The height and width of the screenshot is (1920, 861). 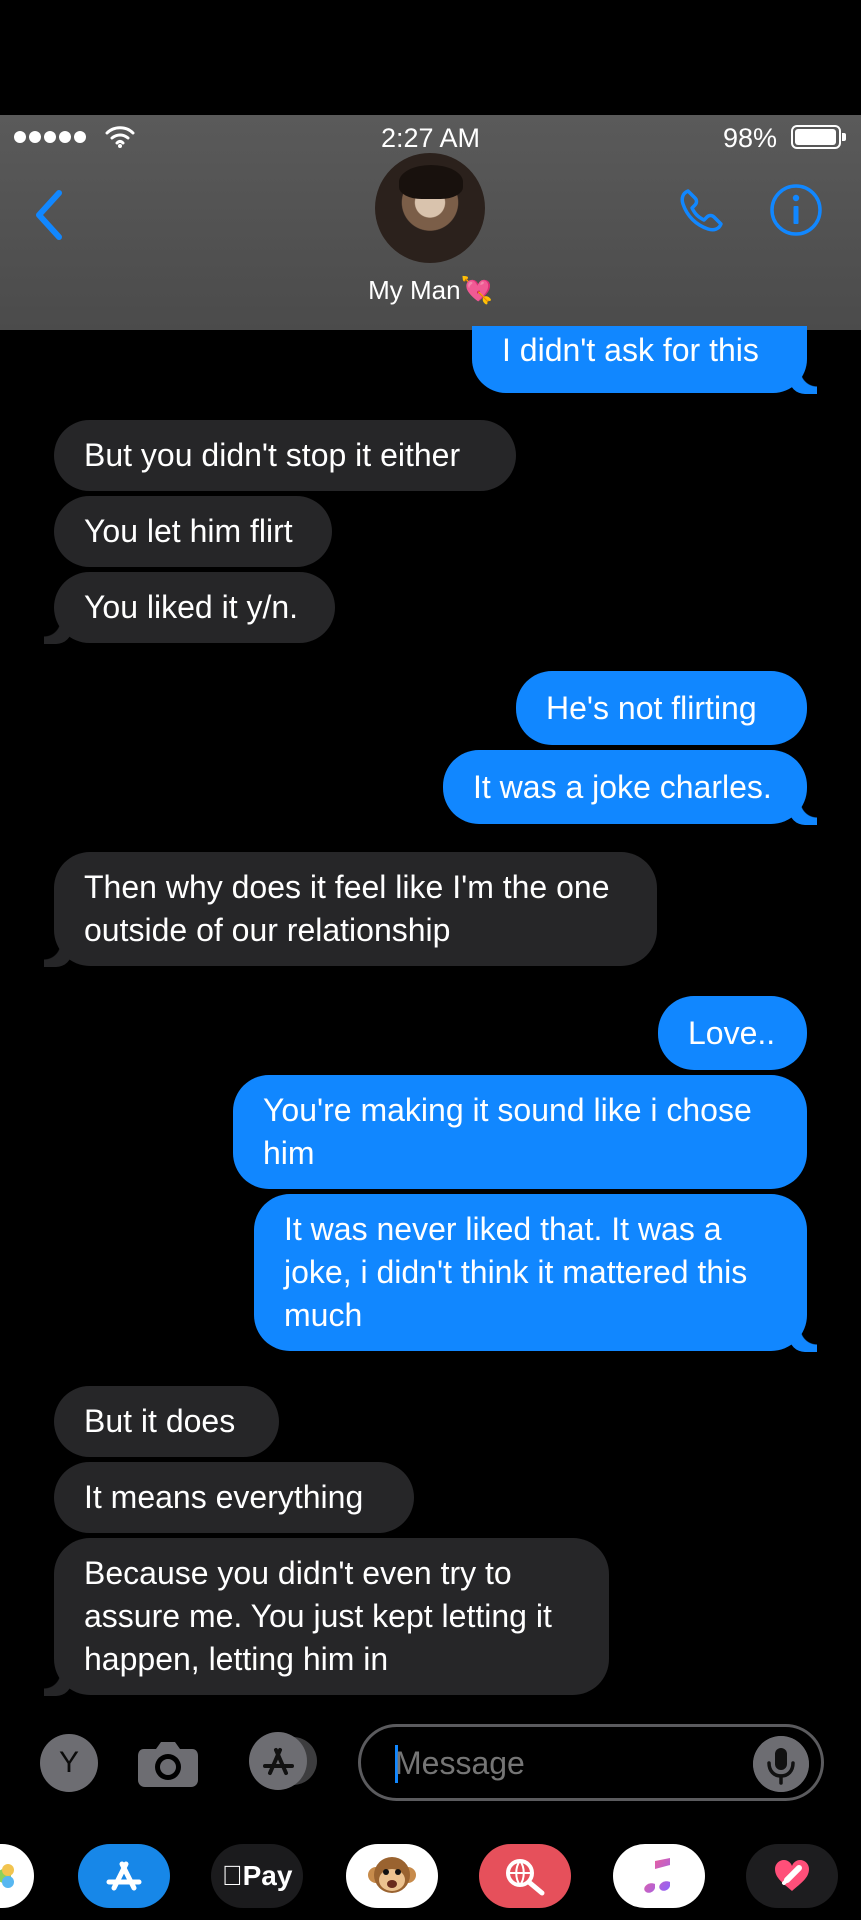 I want to click on outgoing-message: He's not flirting, so click(x=661, y=708).